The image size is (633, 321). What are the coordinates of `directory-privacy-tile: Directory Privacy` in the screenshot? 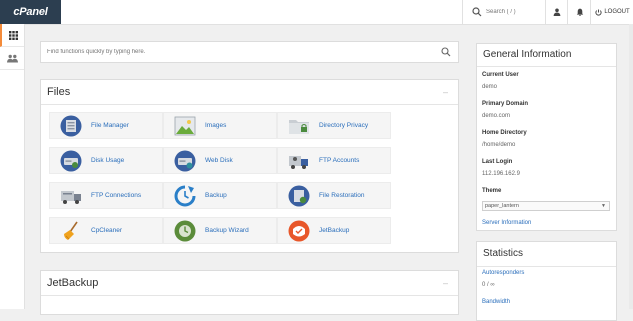 It's located at (334, 125).